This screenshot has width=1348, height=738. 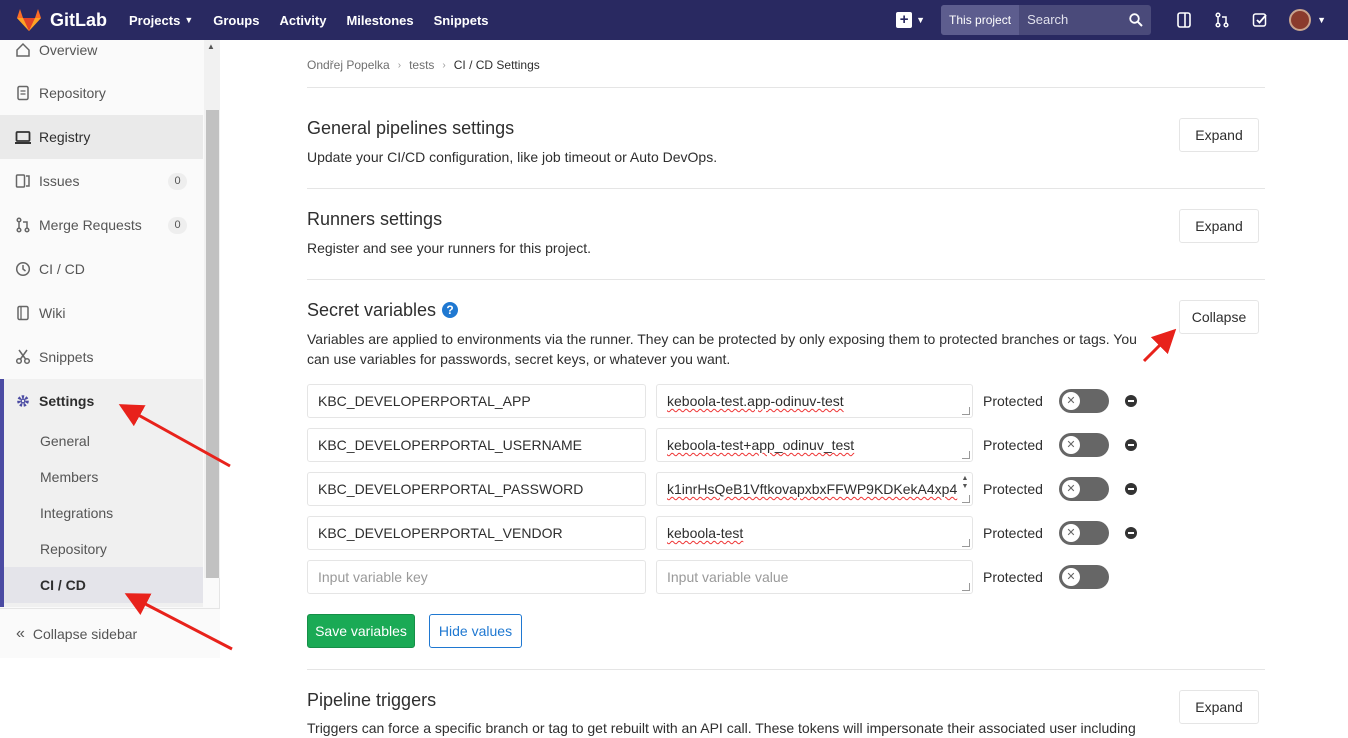 What do you see at coordinates (373, 577) in the screenshot?
I see `key-placeholder: Input variable key` at bounding box center [373, 577].